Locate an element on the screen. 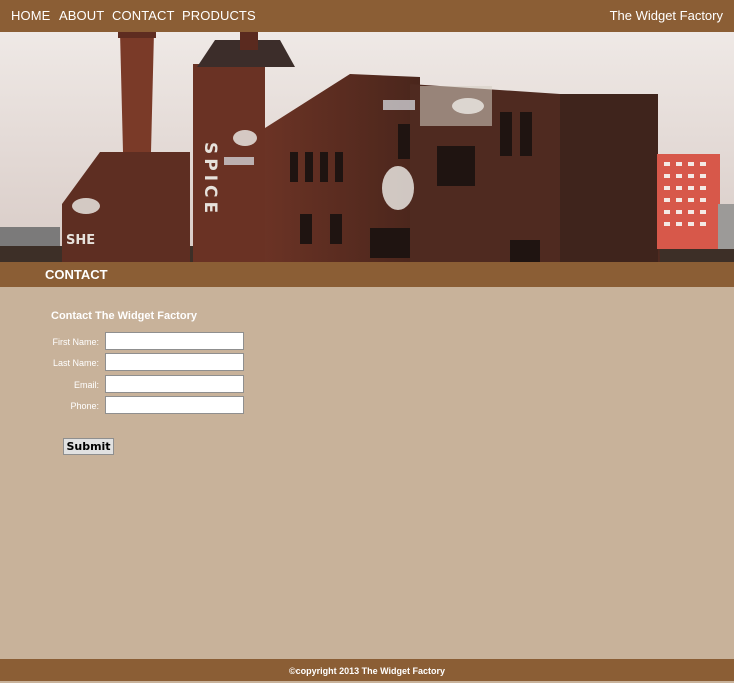 This screenshot has height=683, width=734. graffiti-she: SHE is located at coordinates (80, 240).